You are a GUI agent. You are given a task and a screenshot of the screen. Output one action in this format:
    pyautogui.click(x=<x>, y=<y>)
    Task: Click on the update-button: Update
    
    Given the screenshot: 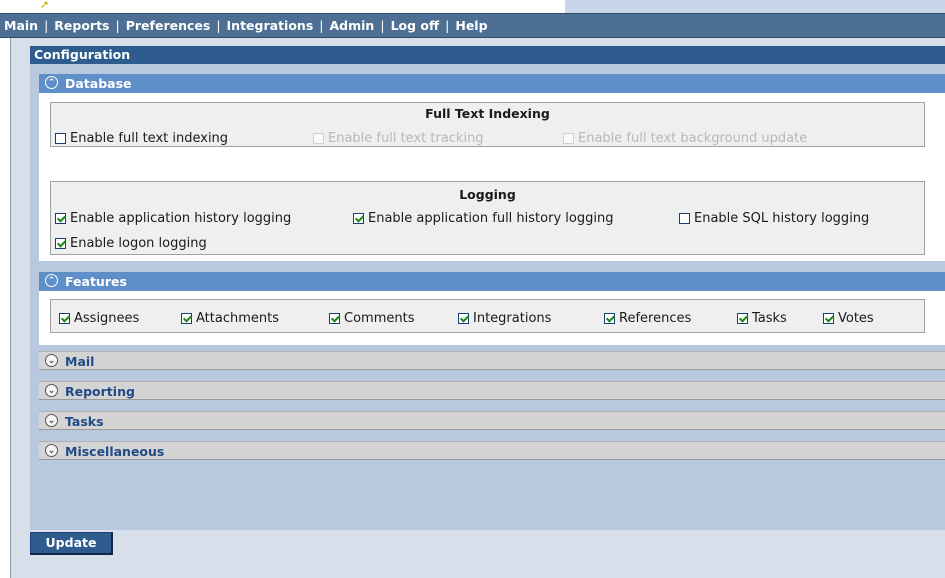 What is the action you would take?
    pyautogui.click(x=71, y=543)
    